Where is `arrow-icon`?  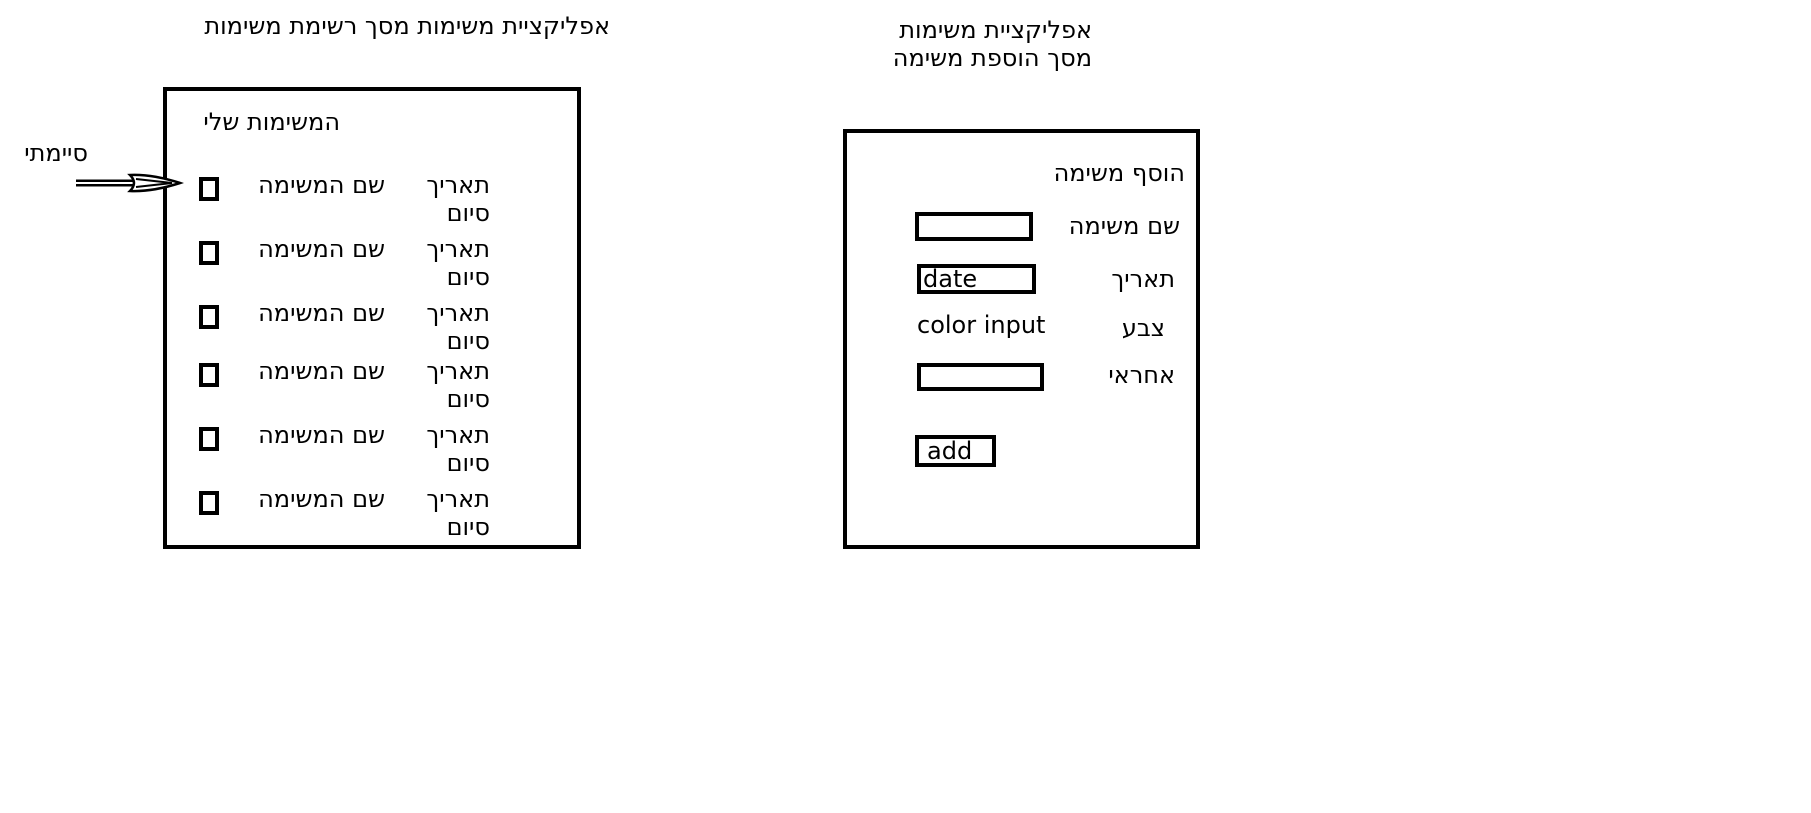 arrow-icon is located at coordinates (130, 183).